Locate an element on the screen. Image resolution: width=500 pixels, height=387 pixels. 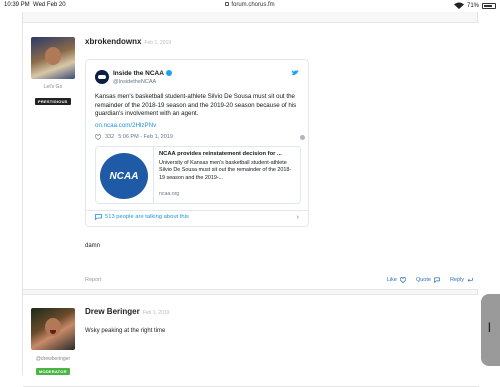
card-domain: ncaa.org is located at coordinates (169, 194).